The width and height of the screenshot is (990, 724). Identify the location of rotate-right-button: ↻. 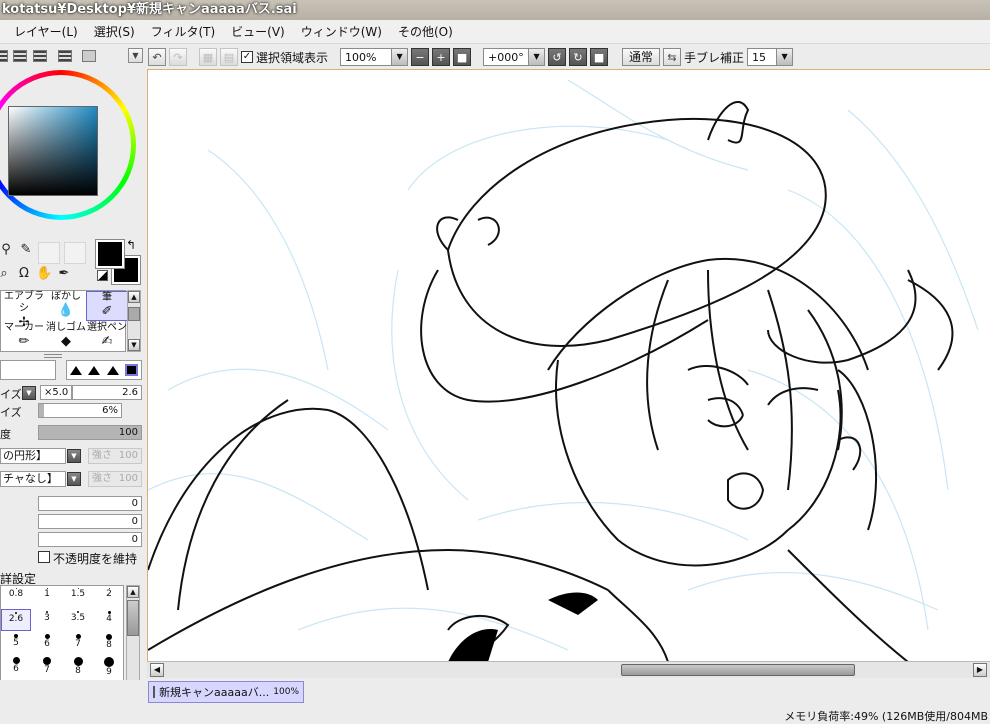
(578, 57).